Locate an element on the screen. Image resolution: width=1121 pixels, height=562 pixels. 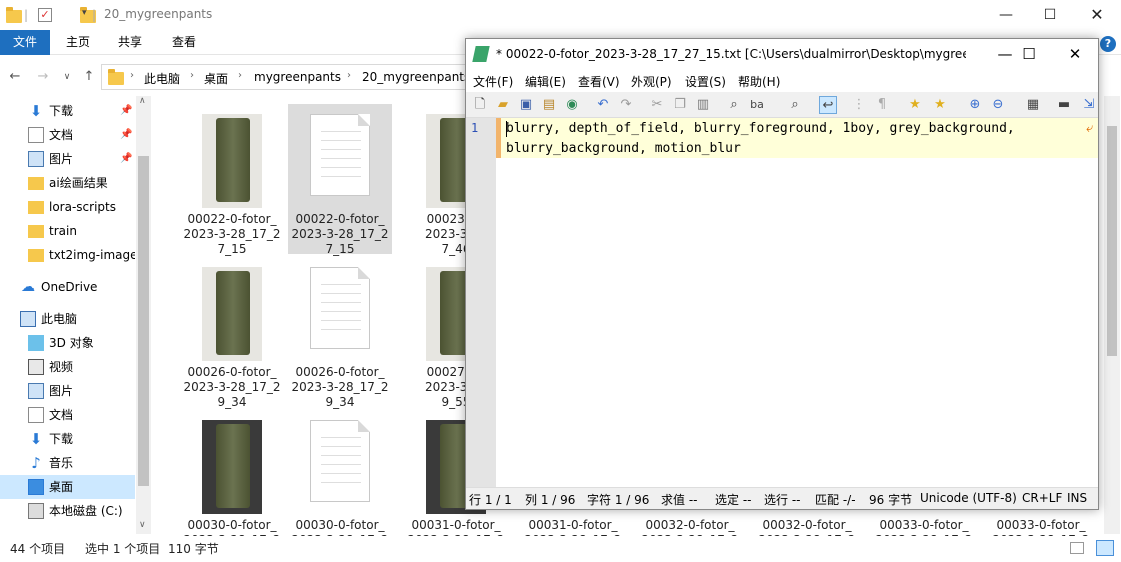
doc-line is located at coordinates (341, 284).